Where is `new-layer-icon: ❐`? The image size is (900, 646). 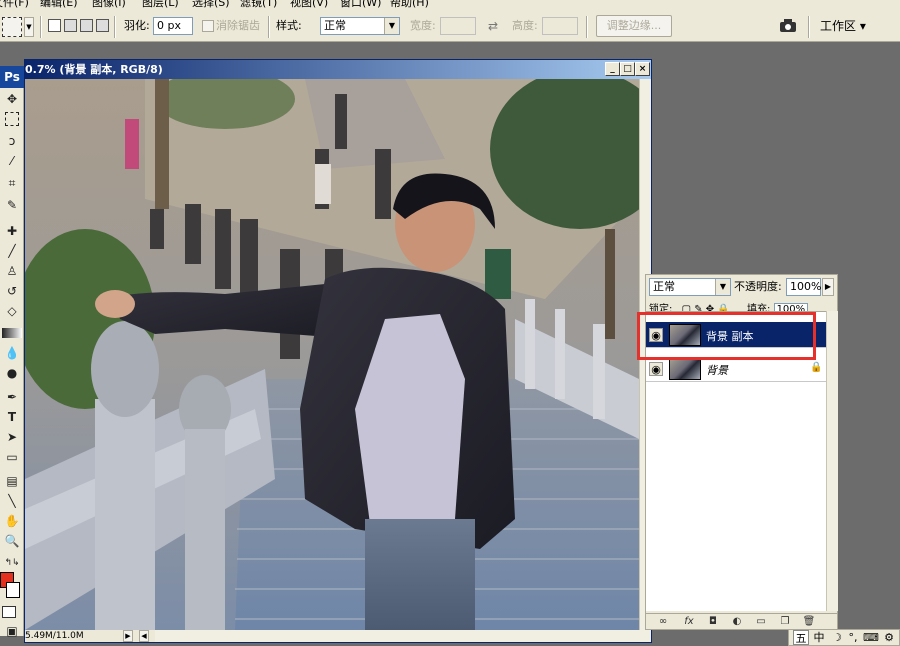
new-layer-icon: ❐ is located at coordinates (785, 622).